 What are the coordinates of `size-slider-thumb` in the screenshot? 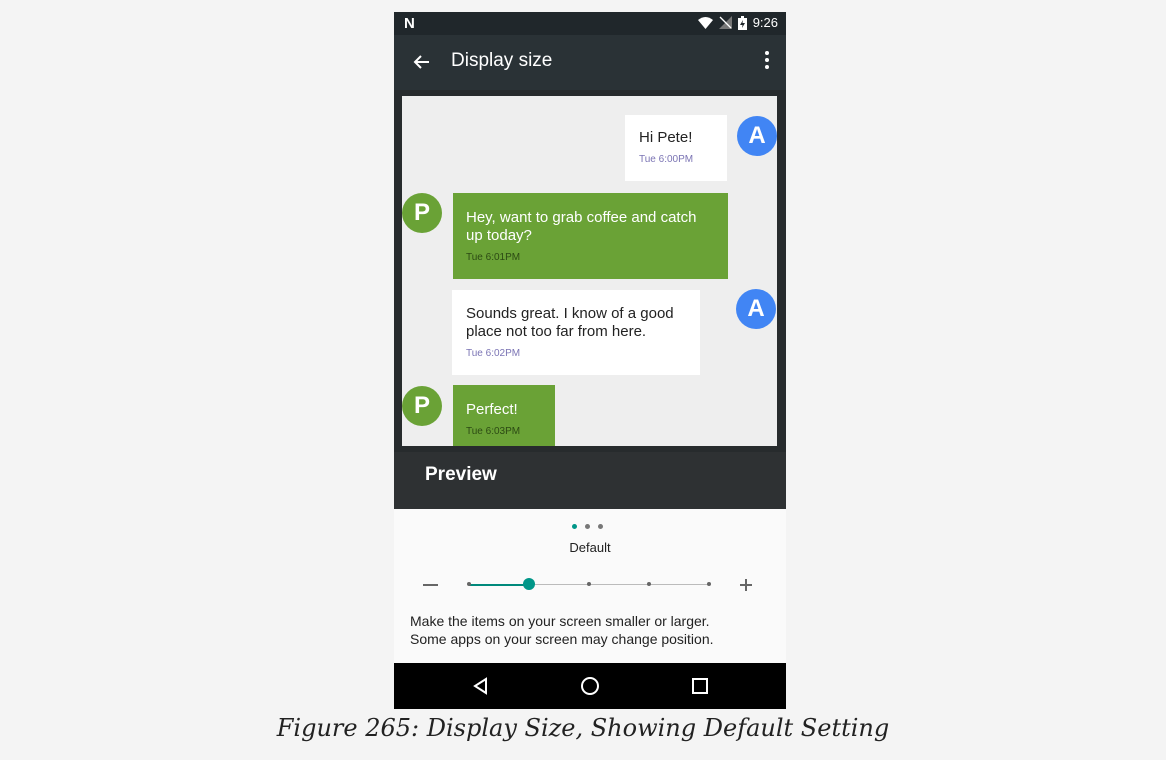 It's located at (529, 584).